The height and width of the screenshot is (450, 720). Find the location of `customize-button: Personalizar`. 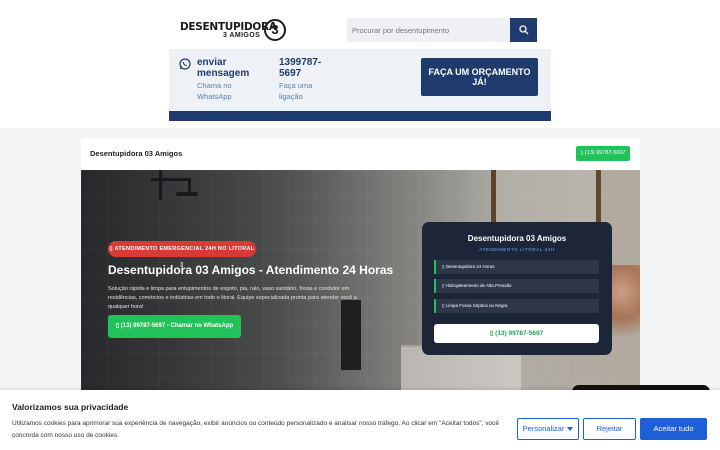

customize-button: Personalizar is located at coordinates (548, 429).